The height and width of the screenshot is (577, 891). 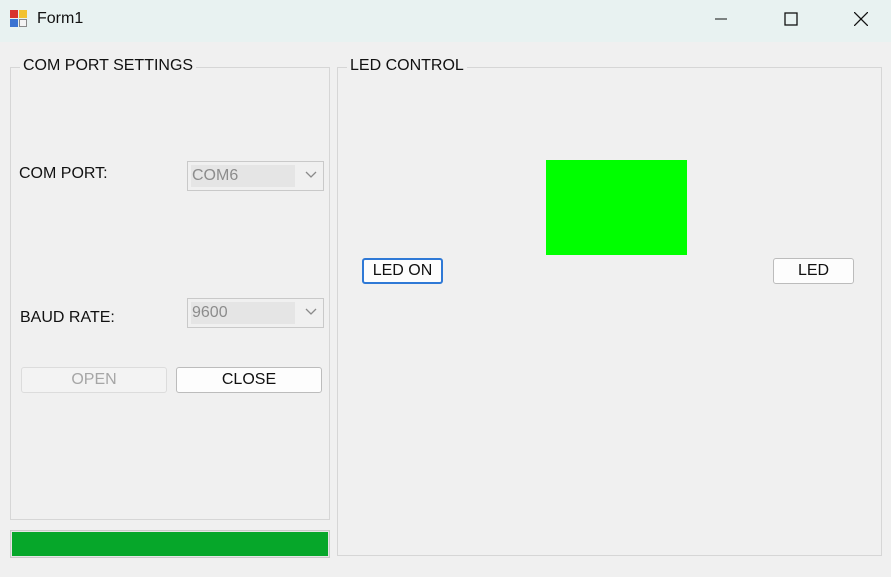 I want to click on app-icon, so click(x=19, y=19).